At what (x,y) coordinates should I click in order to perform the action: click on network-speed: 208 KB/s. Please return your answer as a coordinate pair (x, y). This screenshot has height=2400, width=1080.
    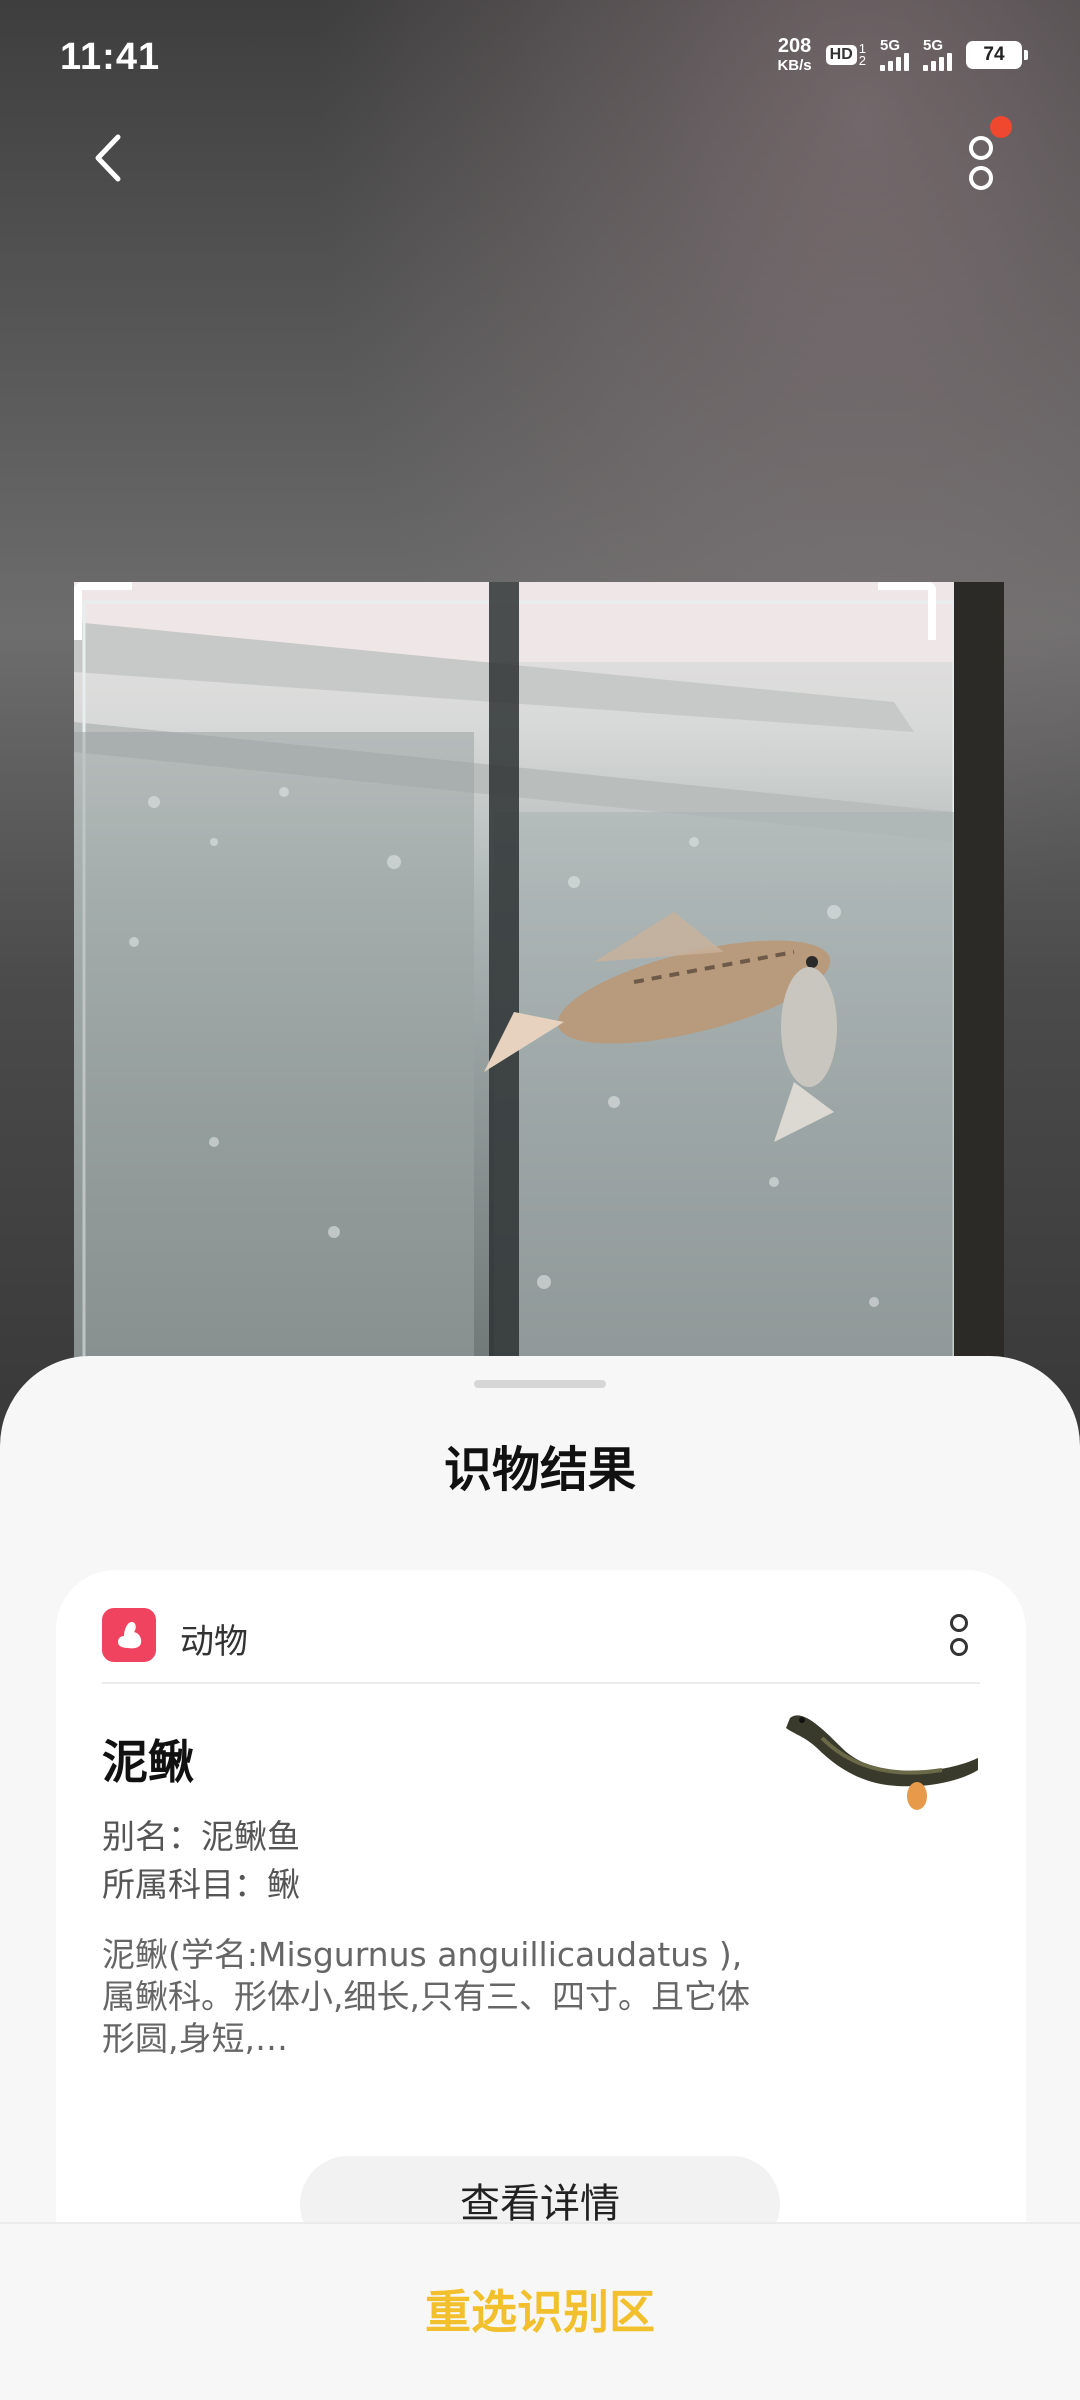
    Looking at the image, I should click on (794, 54).